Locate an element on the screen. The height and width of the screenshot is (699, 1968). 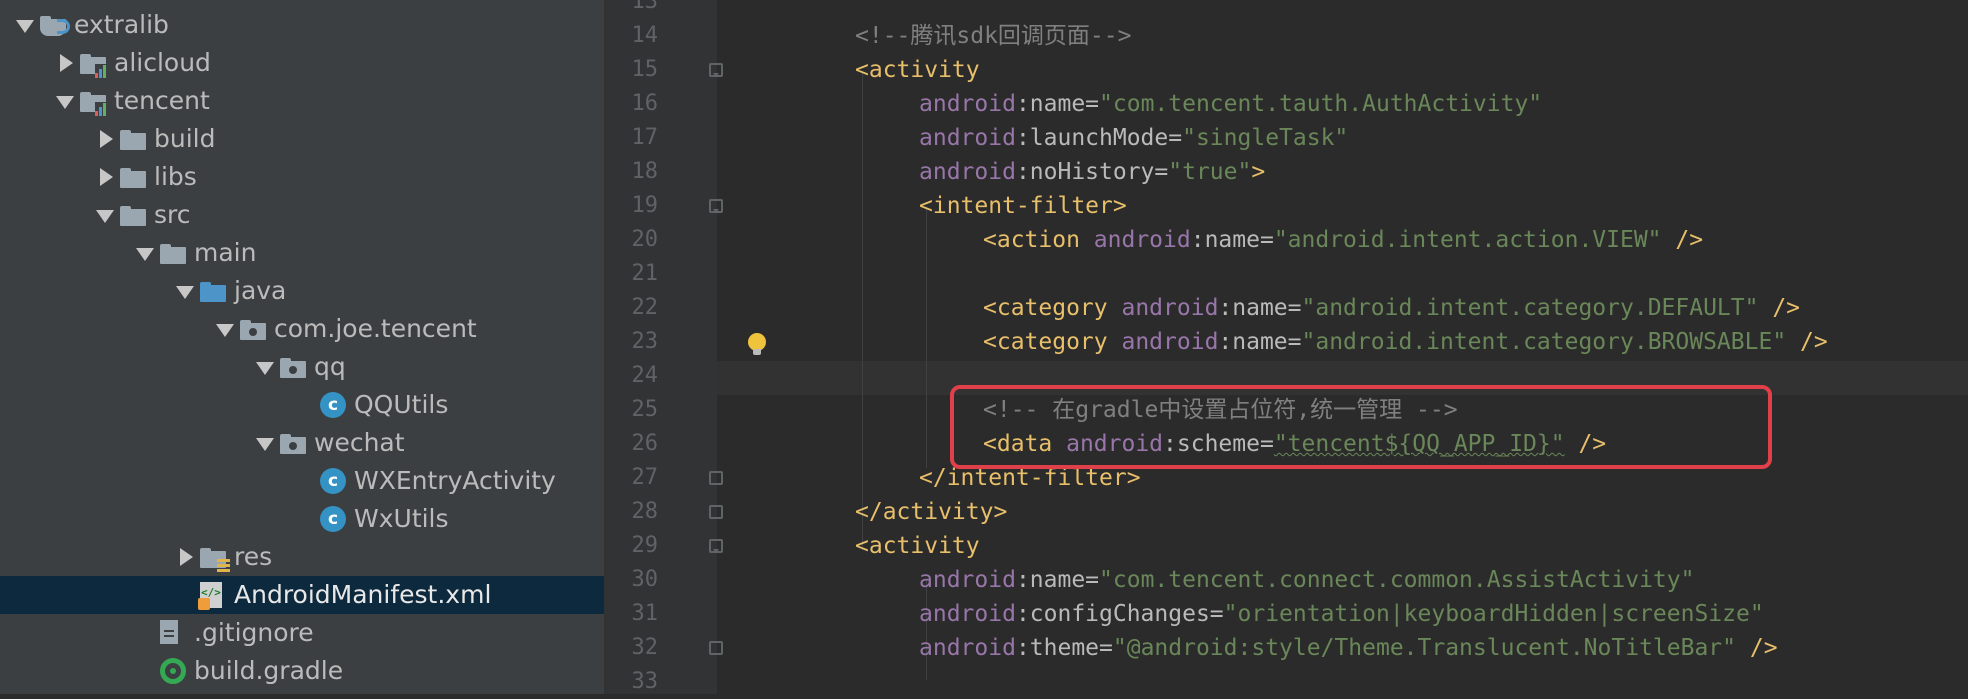
line-number: 25 is located at coordinates (645, 409).